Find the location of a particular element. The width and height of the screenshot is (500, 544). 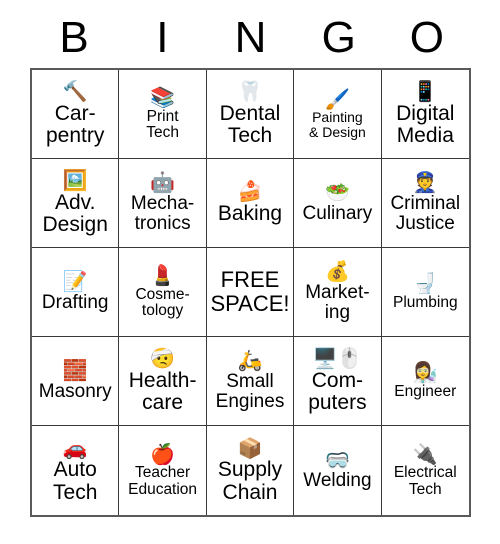

bingo-cell: 🛵 Small Engines is located at coordinates (250, 381).